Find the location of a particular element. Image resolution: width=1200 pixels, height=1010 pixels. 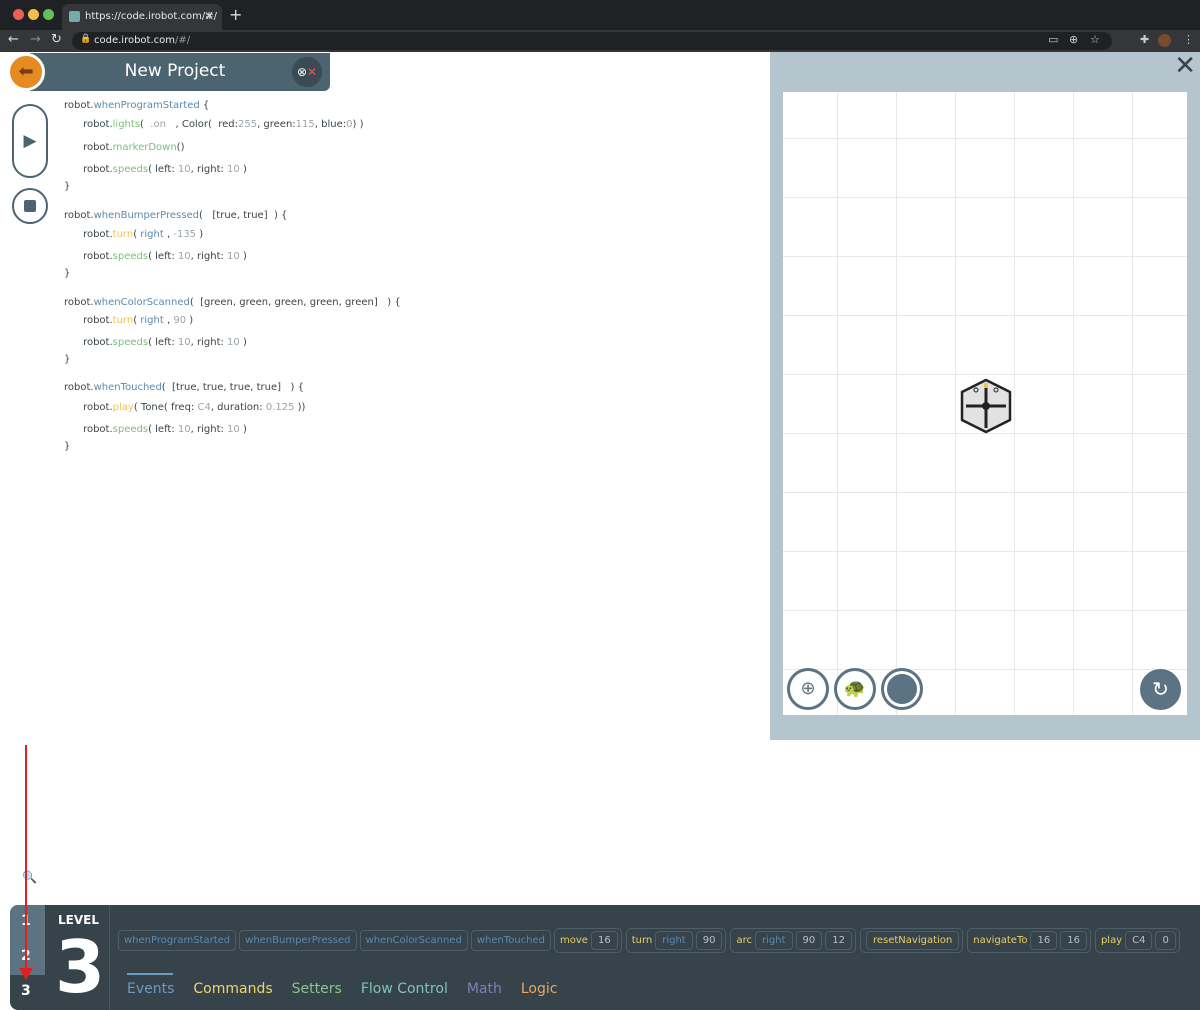

command-name: resetNavigation is located at coordinates (912, 940).